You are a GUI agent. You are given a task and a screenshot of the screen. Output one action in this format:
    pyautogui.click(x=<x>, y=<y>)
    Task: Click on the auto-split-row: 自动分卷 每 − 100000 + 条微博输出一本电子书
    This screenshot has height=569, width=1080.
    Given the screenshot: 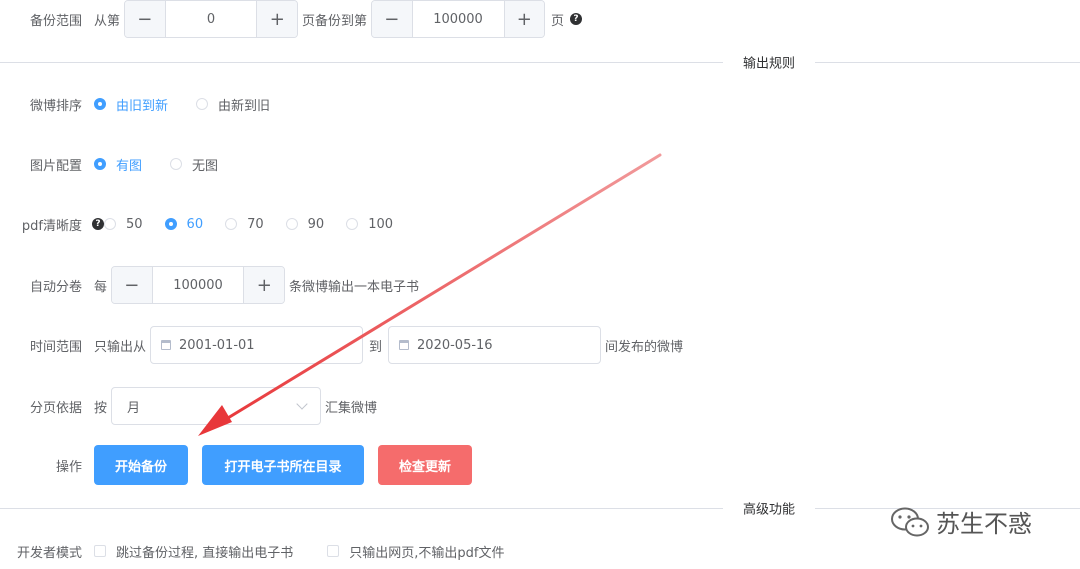 What is the action you would take?
    pyautogui.click(x=209, y=285)
    